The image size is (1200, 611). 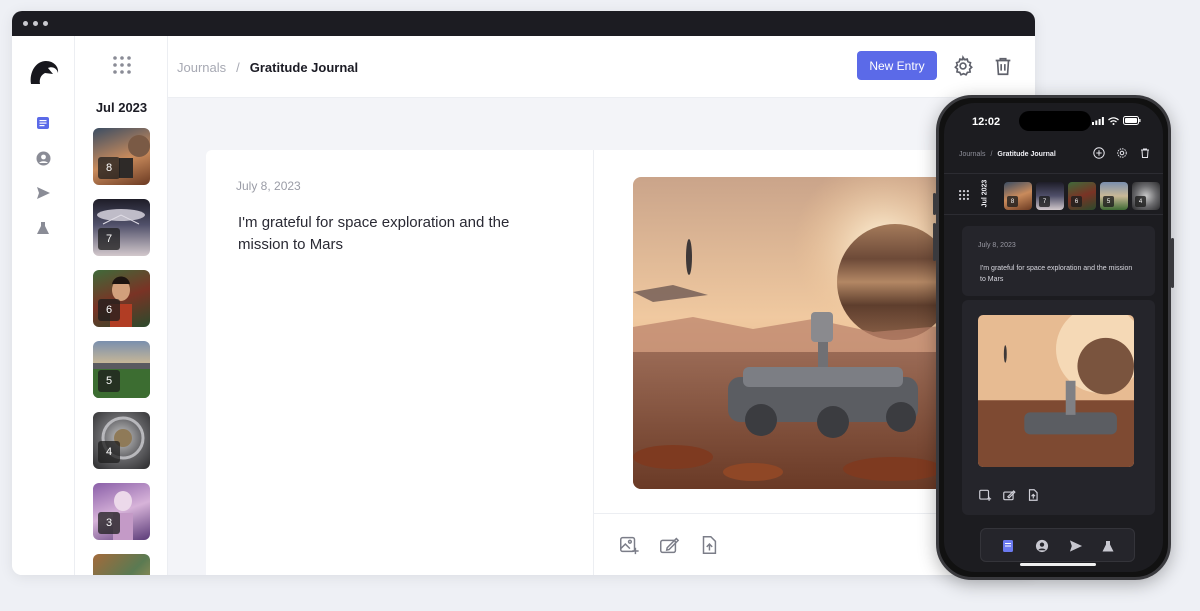 I want to click on breadcrumb-current: Gratitude Journal, so click(x=304, y=67).